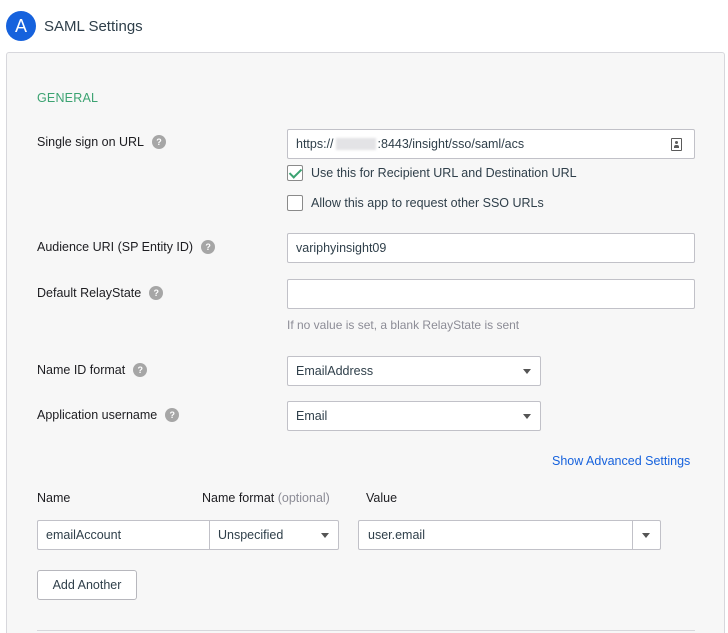 The image size is (728, 633). I want to click on app-username-label-text: Application username, so click(97, 415).